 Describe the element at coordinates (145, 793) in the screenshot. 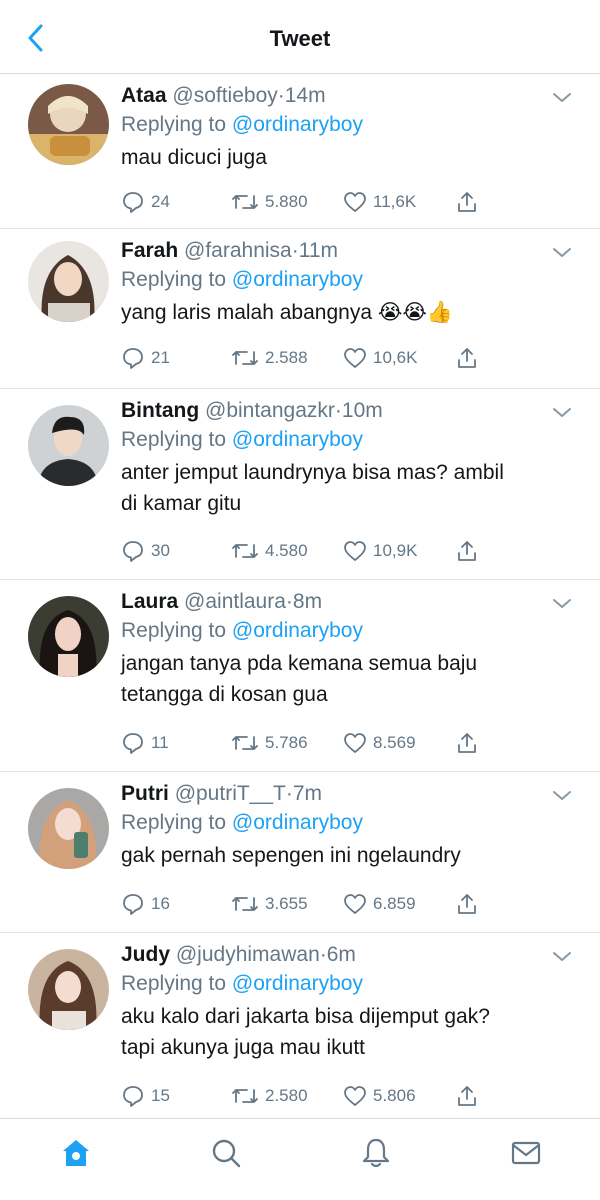

I see `display-name: Putri` at that location.